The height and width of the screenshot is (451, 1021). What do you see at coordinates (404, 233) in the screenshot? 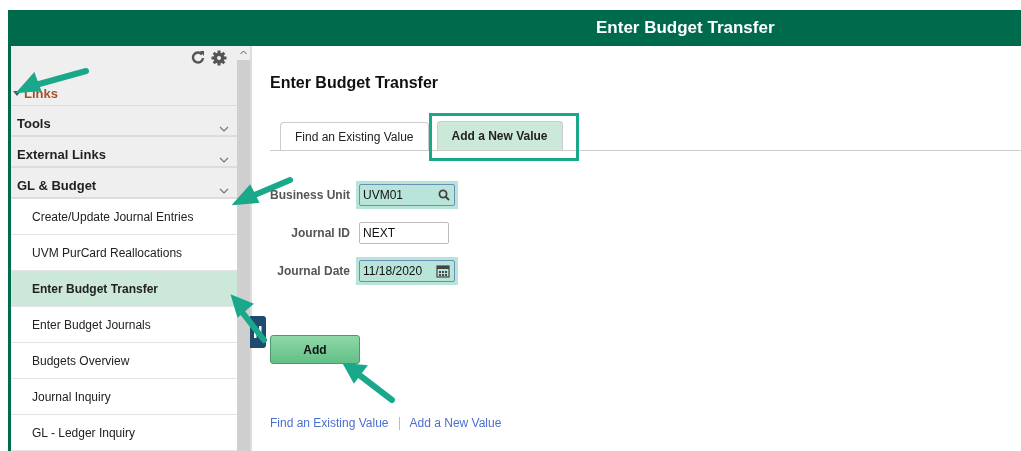
I see `input-field: NEXT` at bounding box center [404, 233].